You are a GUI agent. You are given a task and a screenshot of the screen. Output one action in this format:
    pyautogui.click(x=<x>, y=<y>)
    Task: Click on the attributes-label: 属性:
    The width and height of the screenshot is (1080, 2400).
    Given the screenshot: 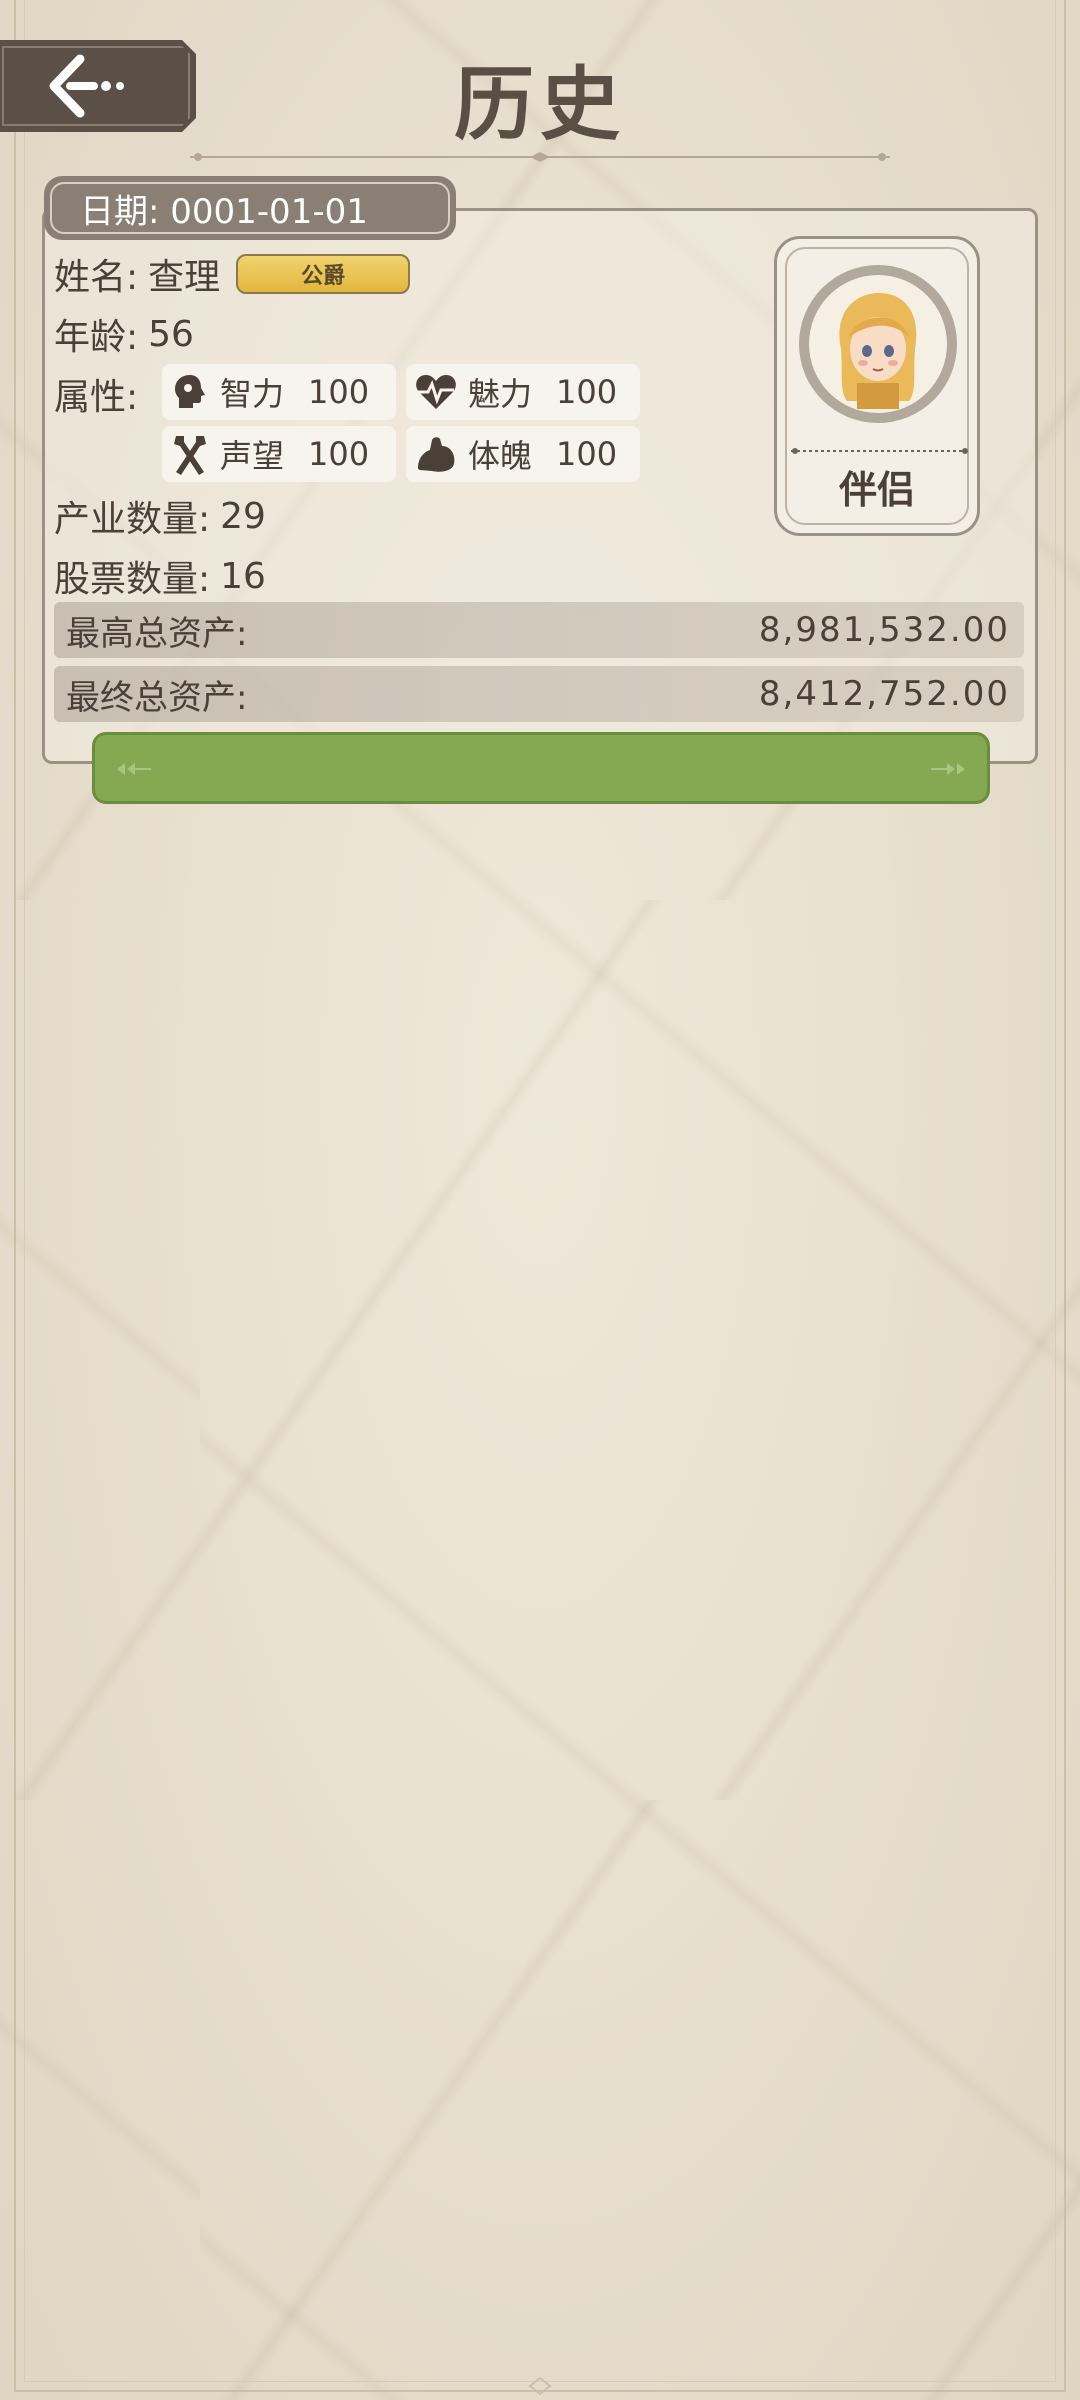 What is the action you would take?
    pyautogui.click(x=96, y=397)
    